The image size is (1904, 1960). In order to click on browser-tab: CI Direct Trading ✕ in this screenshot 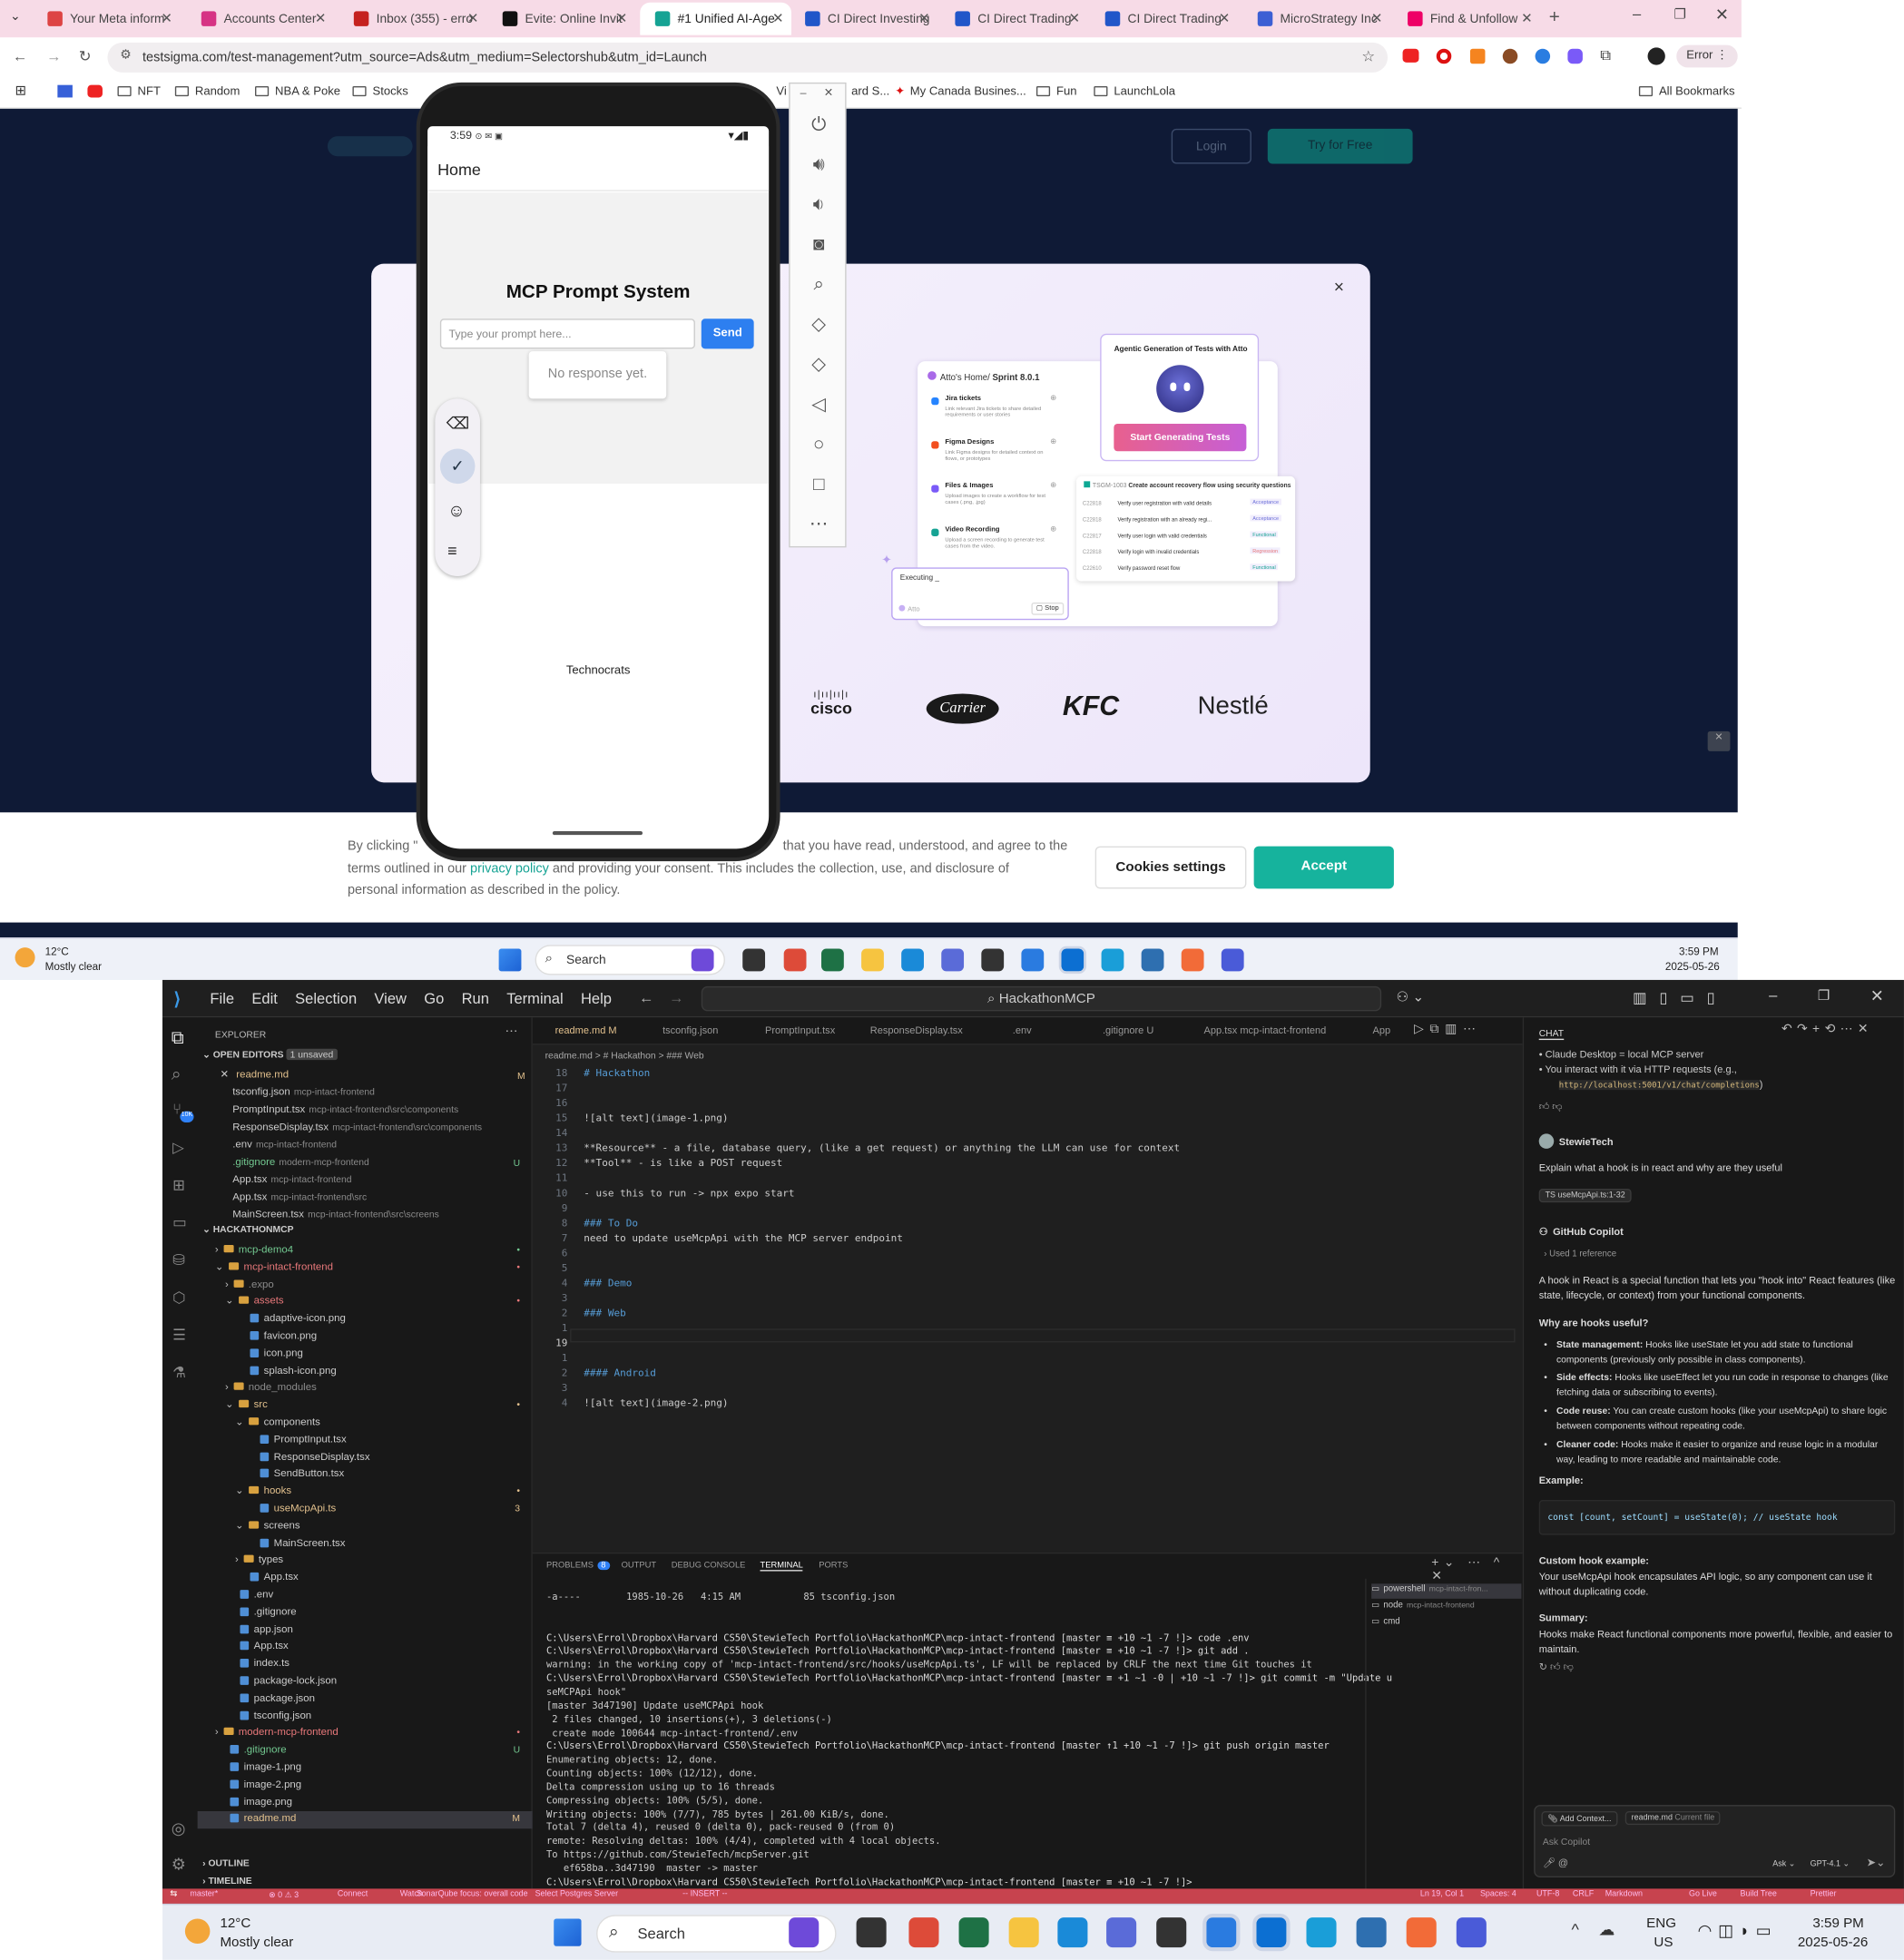, I will do `click(1164, 19)`.